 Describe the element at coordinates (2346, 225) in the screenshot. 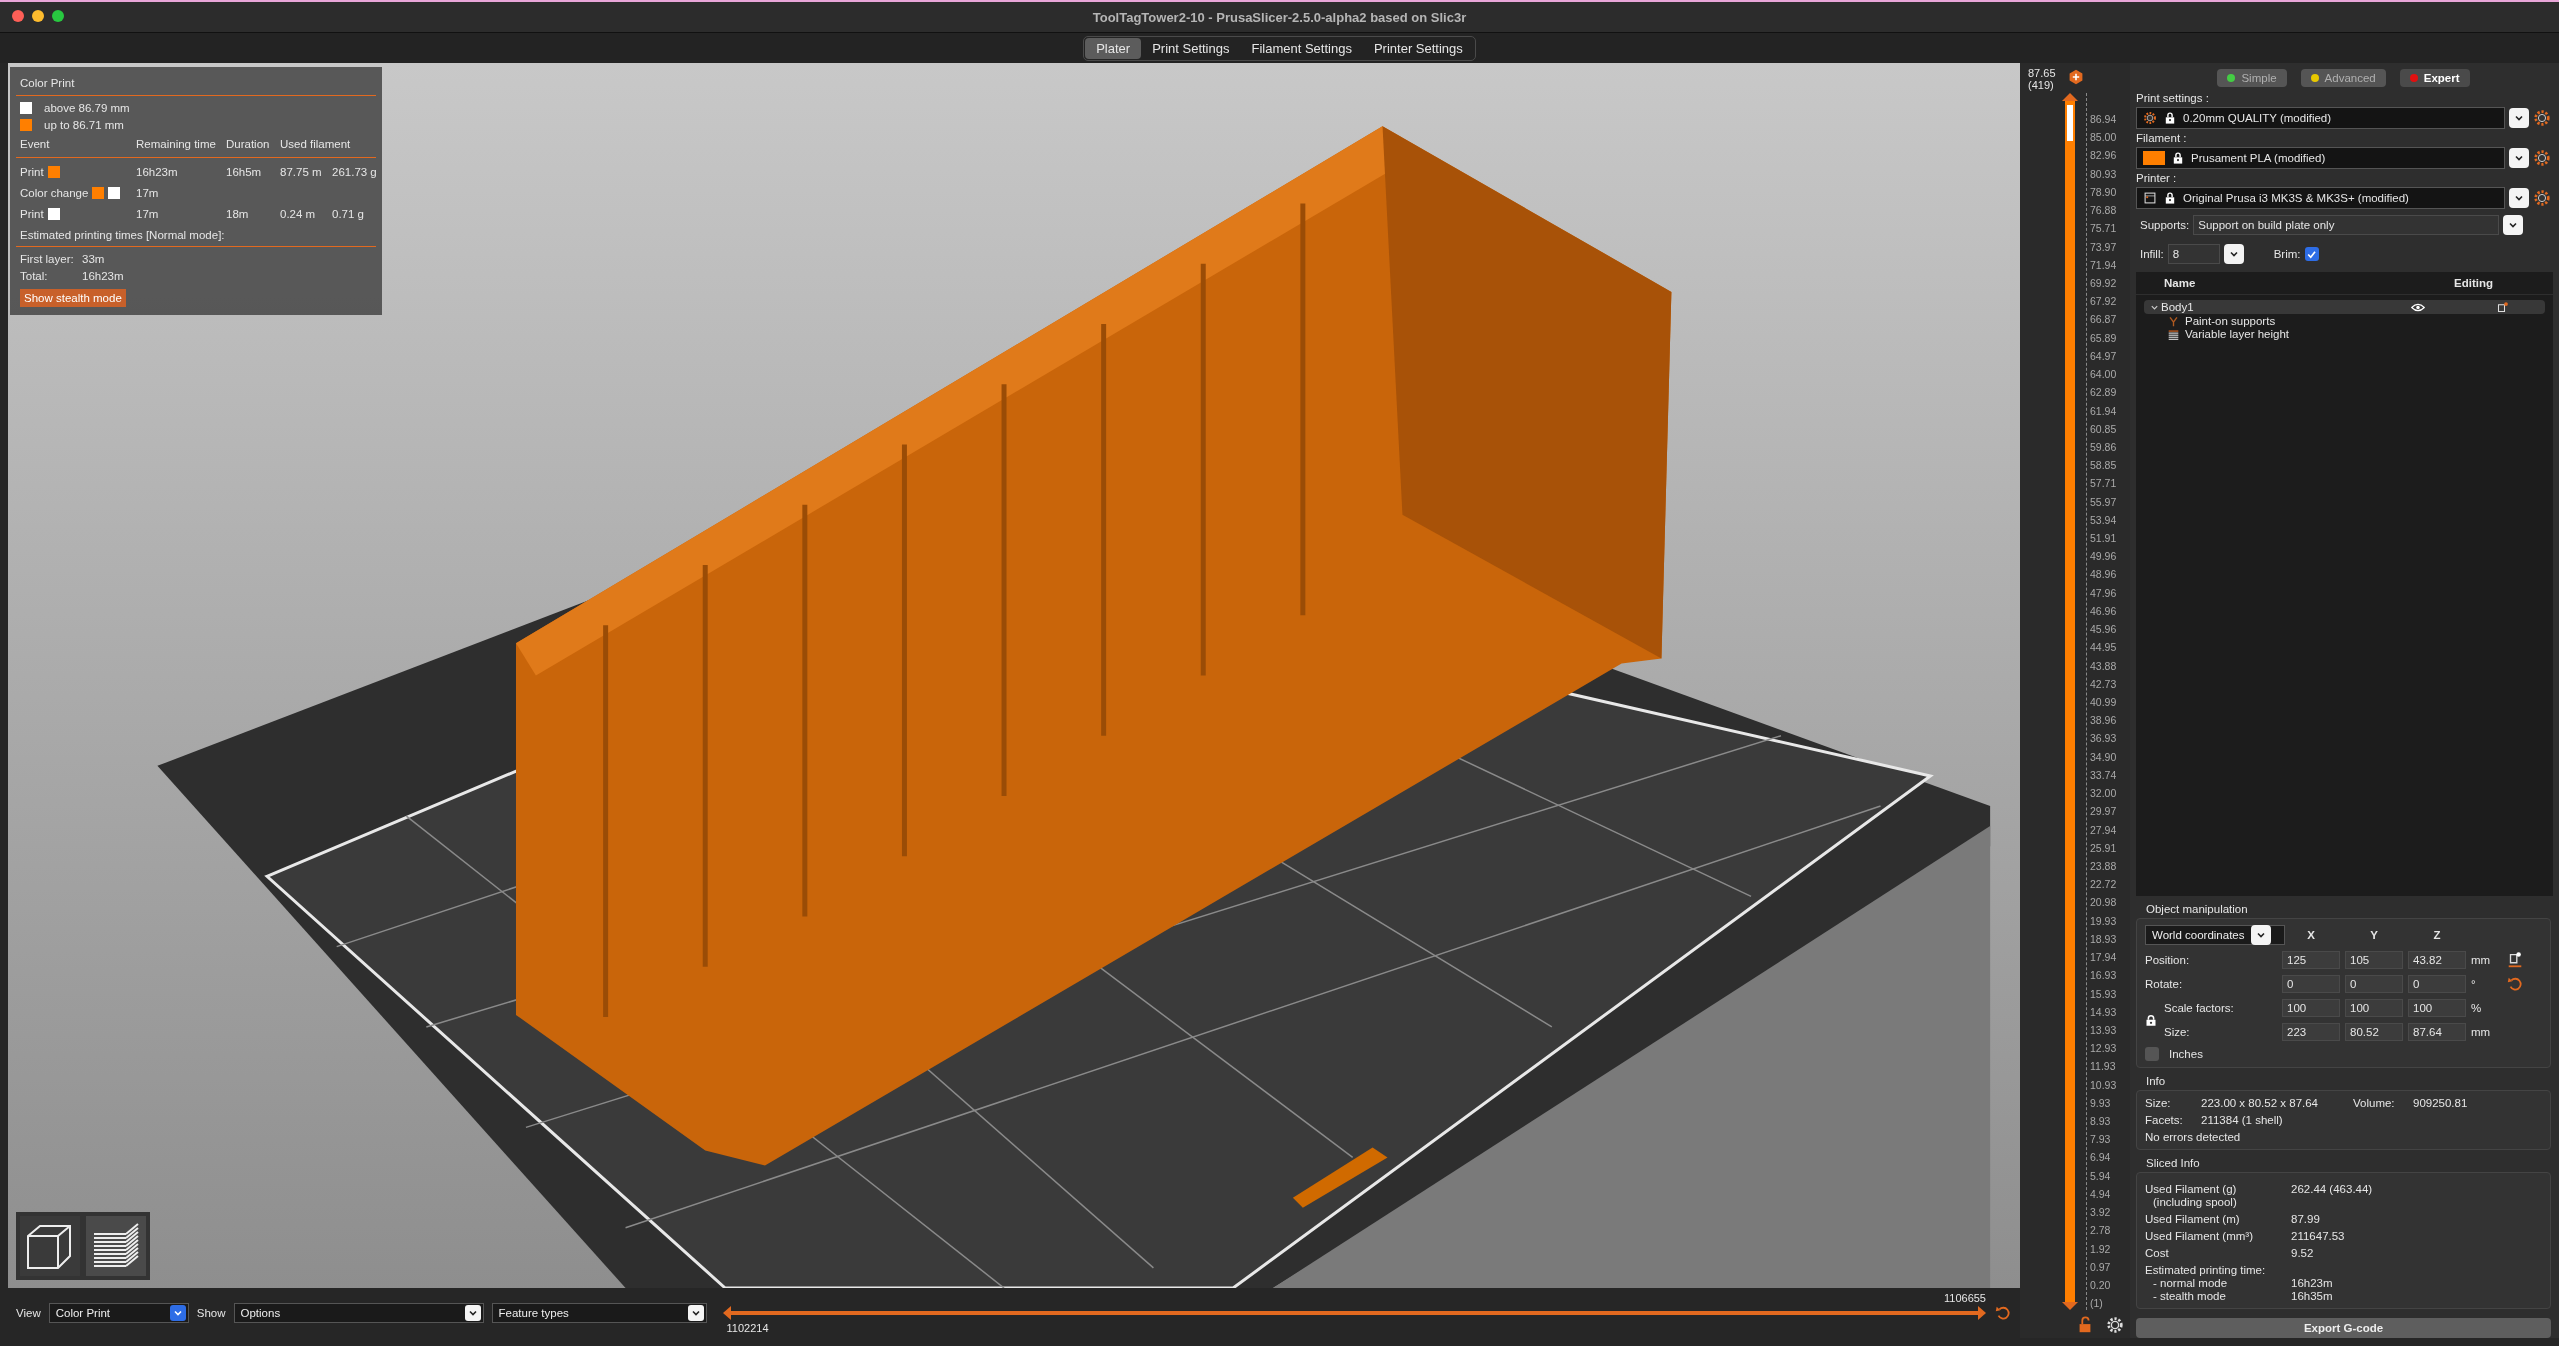

I see `supports-dropdown: Support on build plate only` at that location.